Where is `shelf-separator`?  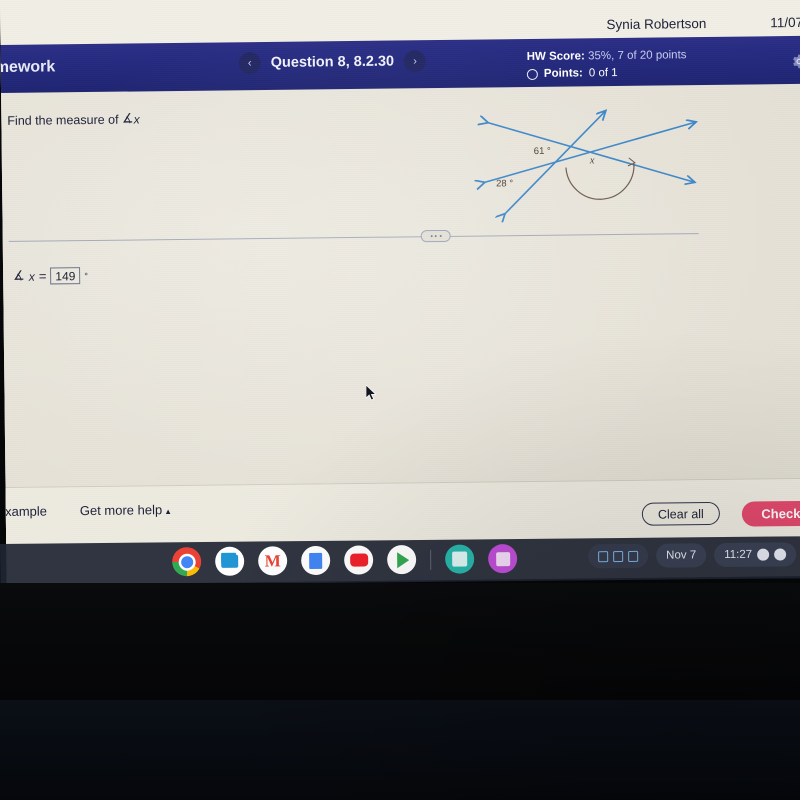 shelf-separator is located at coordinates (431, 559).